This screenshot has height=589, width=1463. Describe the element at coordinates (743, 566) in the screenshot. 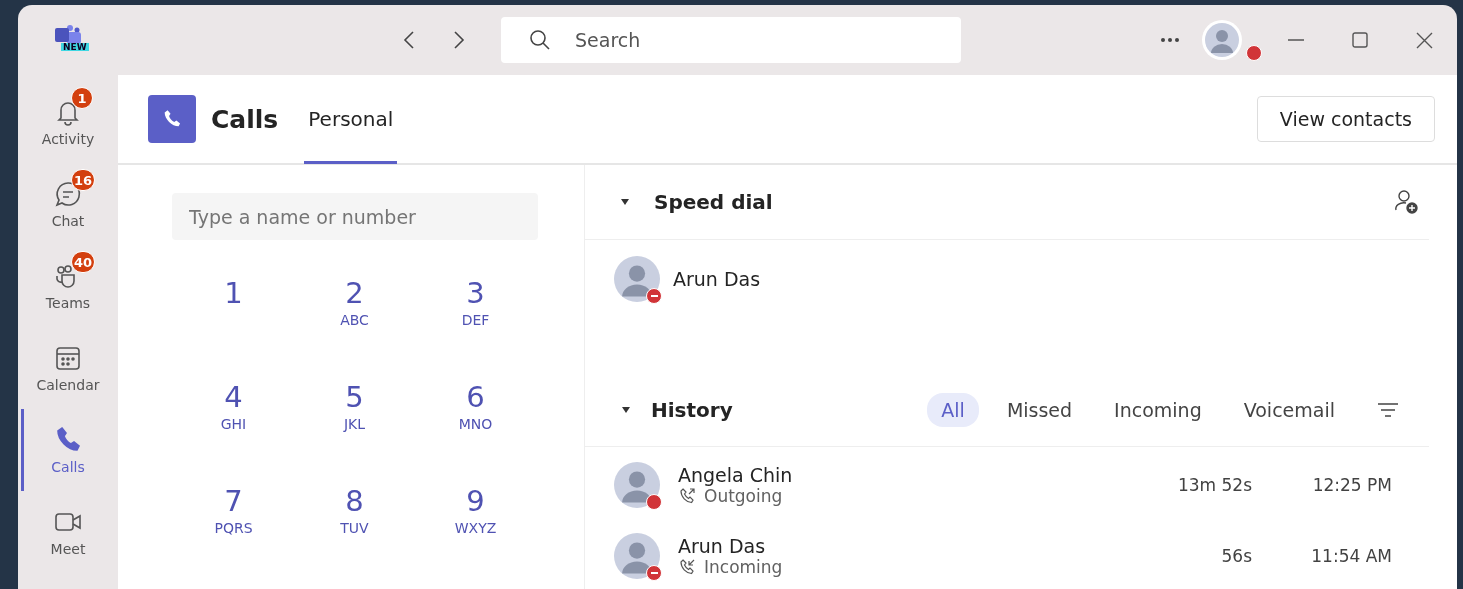

I see `call-type: Incoming` at that location.